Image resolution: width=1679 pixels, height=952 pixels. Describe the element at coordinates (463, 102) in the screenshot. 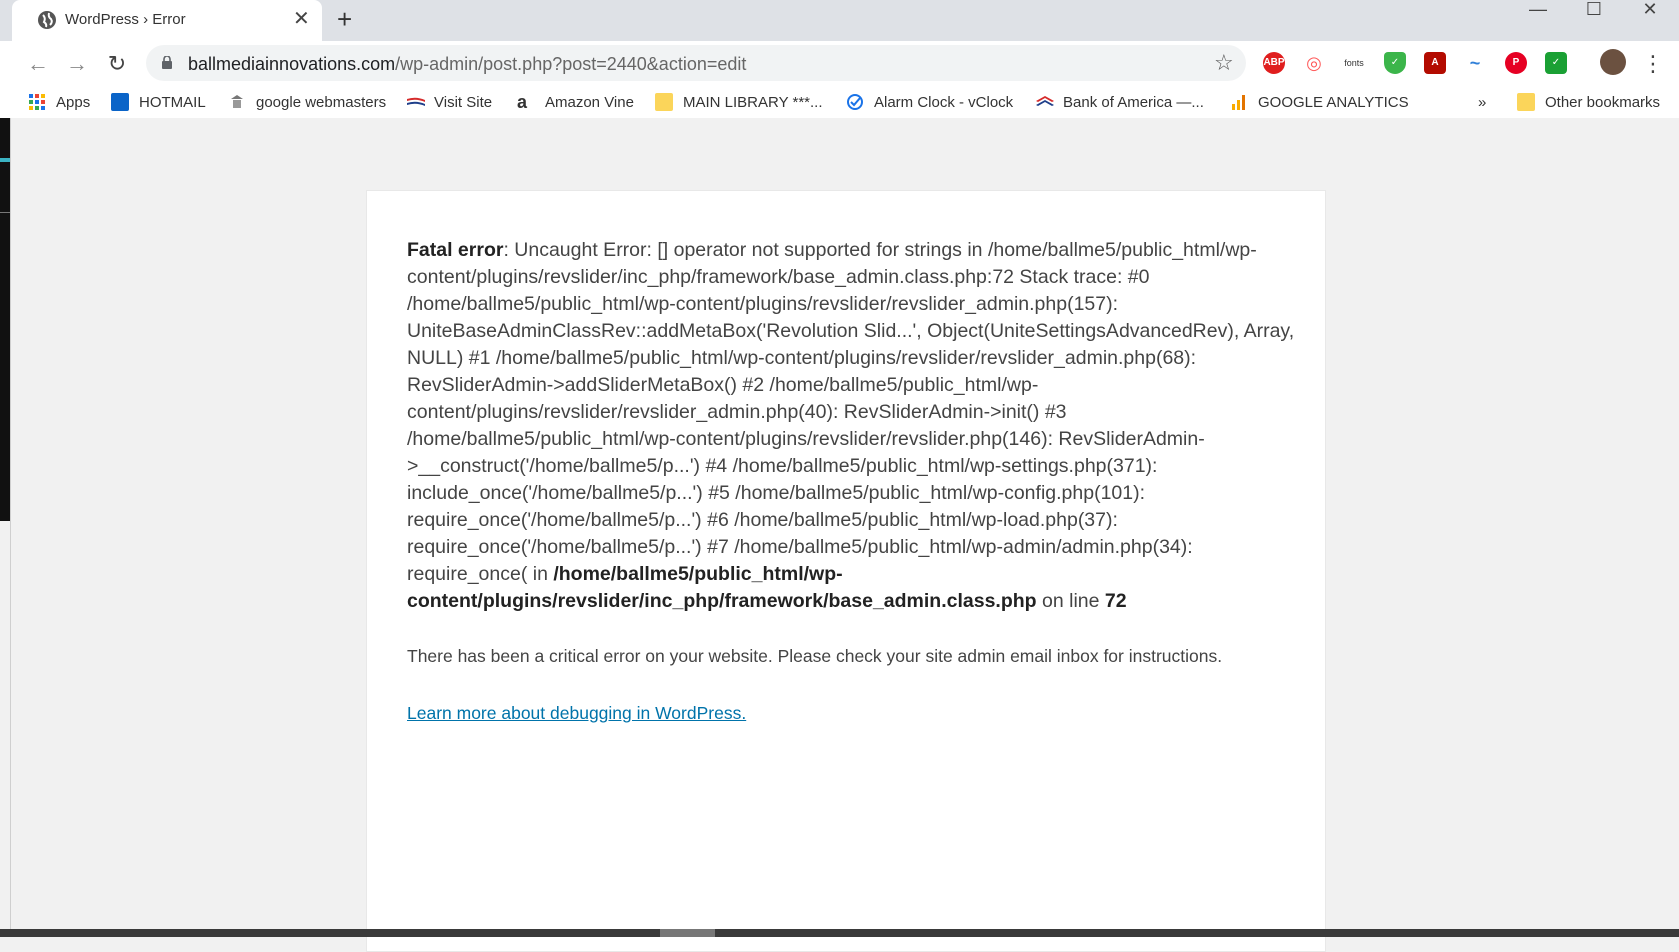

I see `bookmark-label: Visit Site` at that location.